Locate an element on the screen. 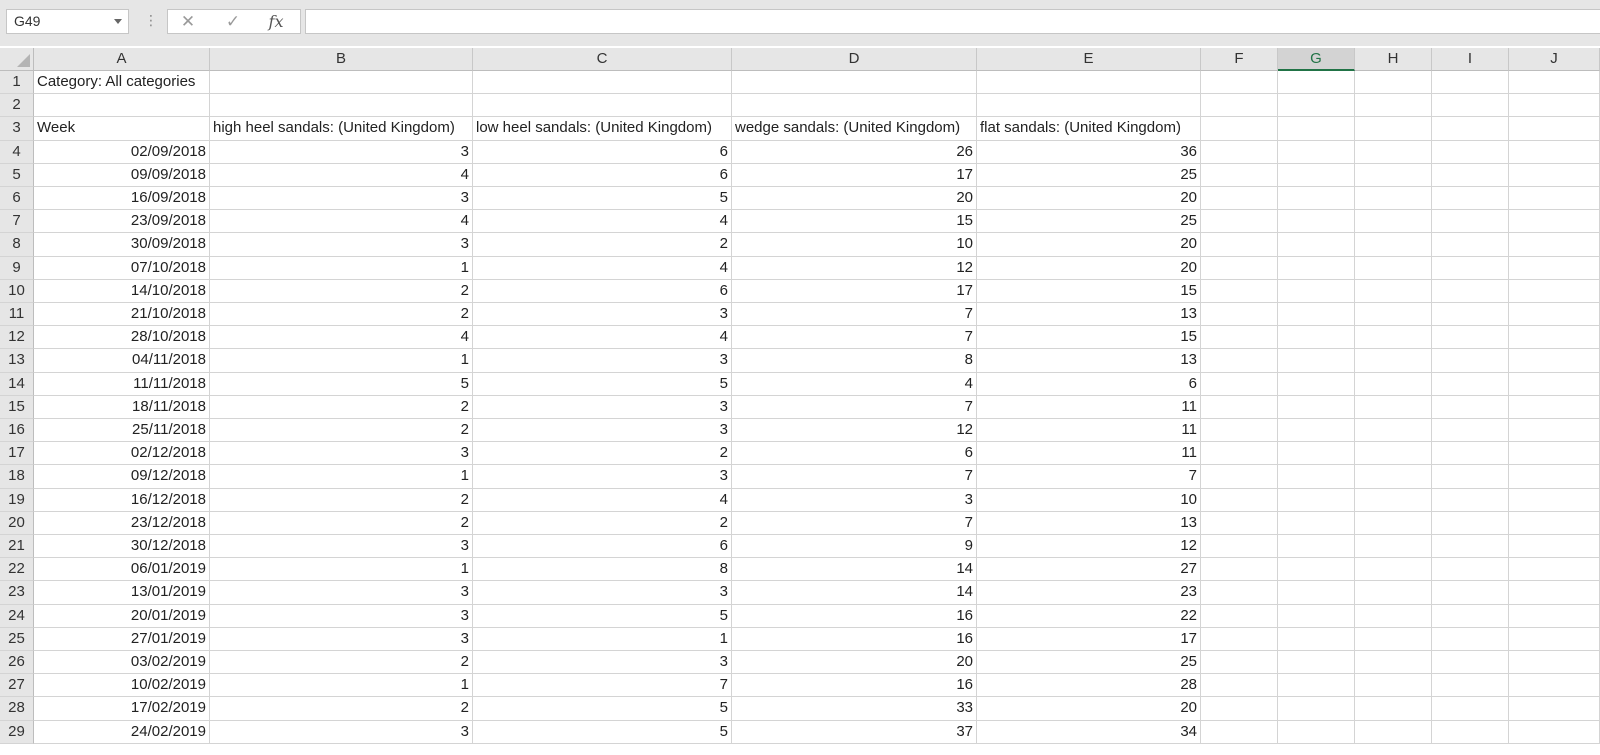 The width and height of the screenshot is (1600, 755). cell: 06/01/2019 is located at coordinates (122, 570).